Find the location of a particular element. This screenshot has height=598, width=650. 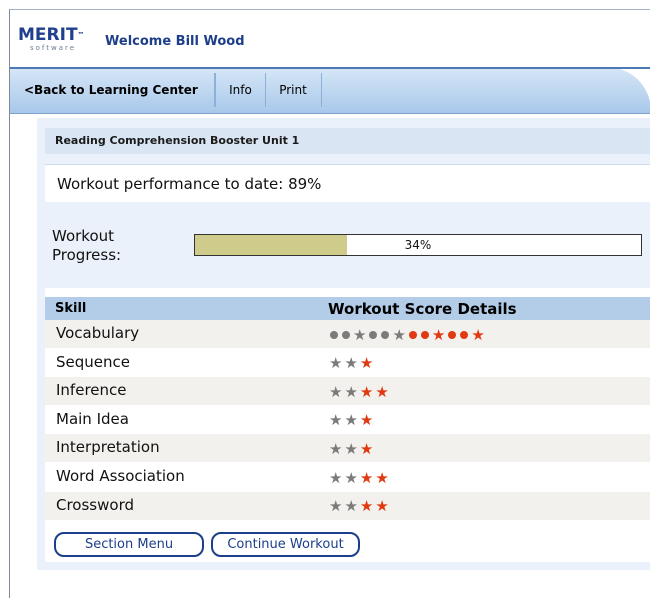

table-row: Vocabulary ★ ★ ★ ★ is located at coordinates (347, 334).